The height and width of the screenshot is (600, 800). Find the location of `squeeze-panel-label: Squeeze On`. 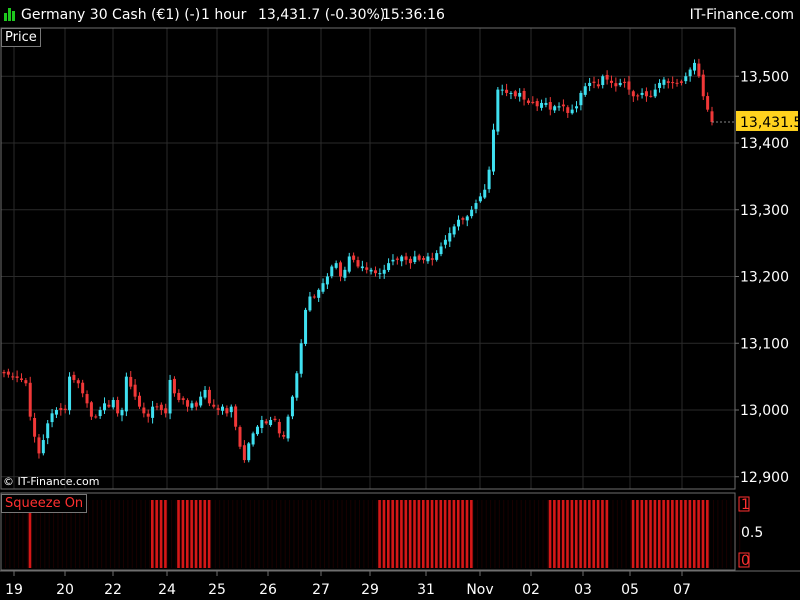

squeeze-panel-label: Squeeze On is located at coordinates (44, 503).